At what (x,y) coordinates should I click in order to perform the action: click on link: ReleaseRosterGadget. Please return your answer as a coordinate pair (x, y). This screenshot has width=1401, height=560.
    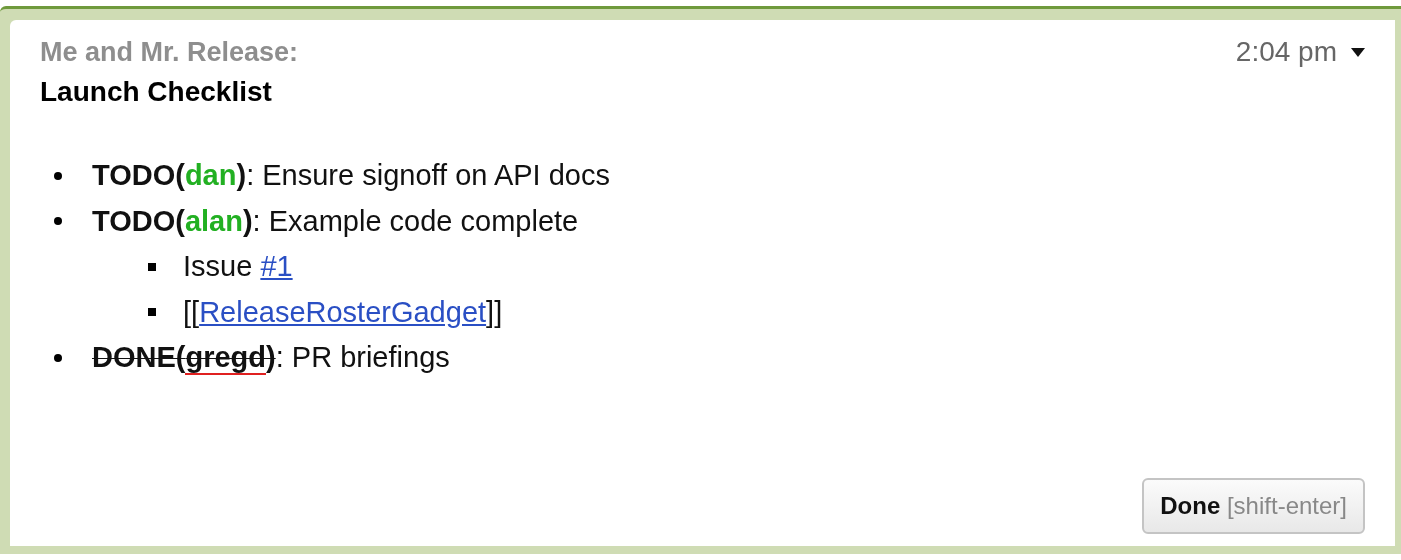
    Looking at the image, I should click on (343, 311).